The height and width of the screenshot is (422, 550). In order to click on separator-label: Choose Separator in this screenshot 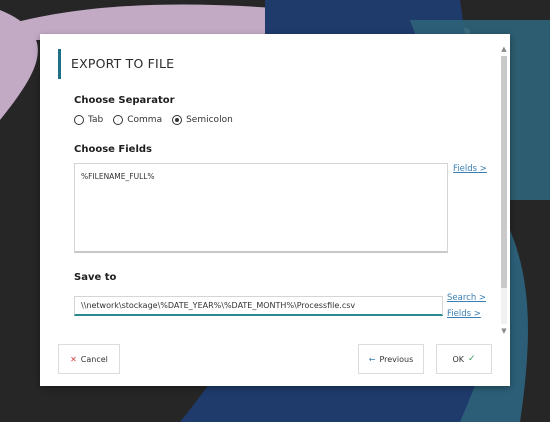, I will do `click(124, 100)`.